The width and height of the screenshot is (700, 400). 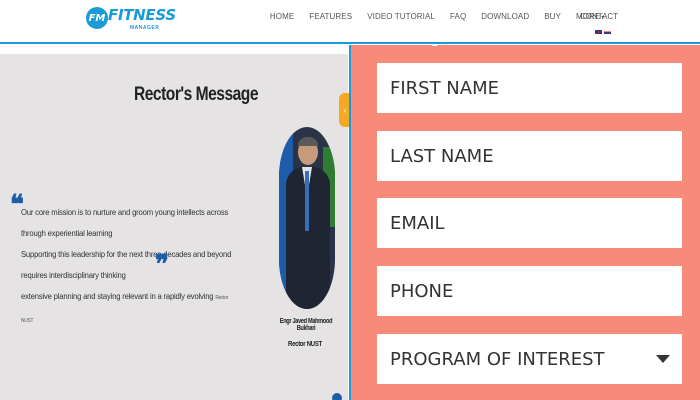 What do you see at coordinates (331, 16) in the screenshot?
I see `nav-features: FEATURES` at bounding box center [331, 16].